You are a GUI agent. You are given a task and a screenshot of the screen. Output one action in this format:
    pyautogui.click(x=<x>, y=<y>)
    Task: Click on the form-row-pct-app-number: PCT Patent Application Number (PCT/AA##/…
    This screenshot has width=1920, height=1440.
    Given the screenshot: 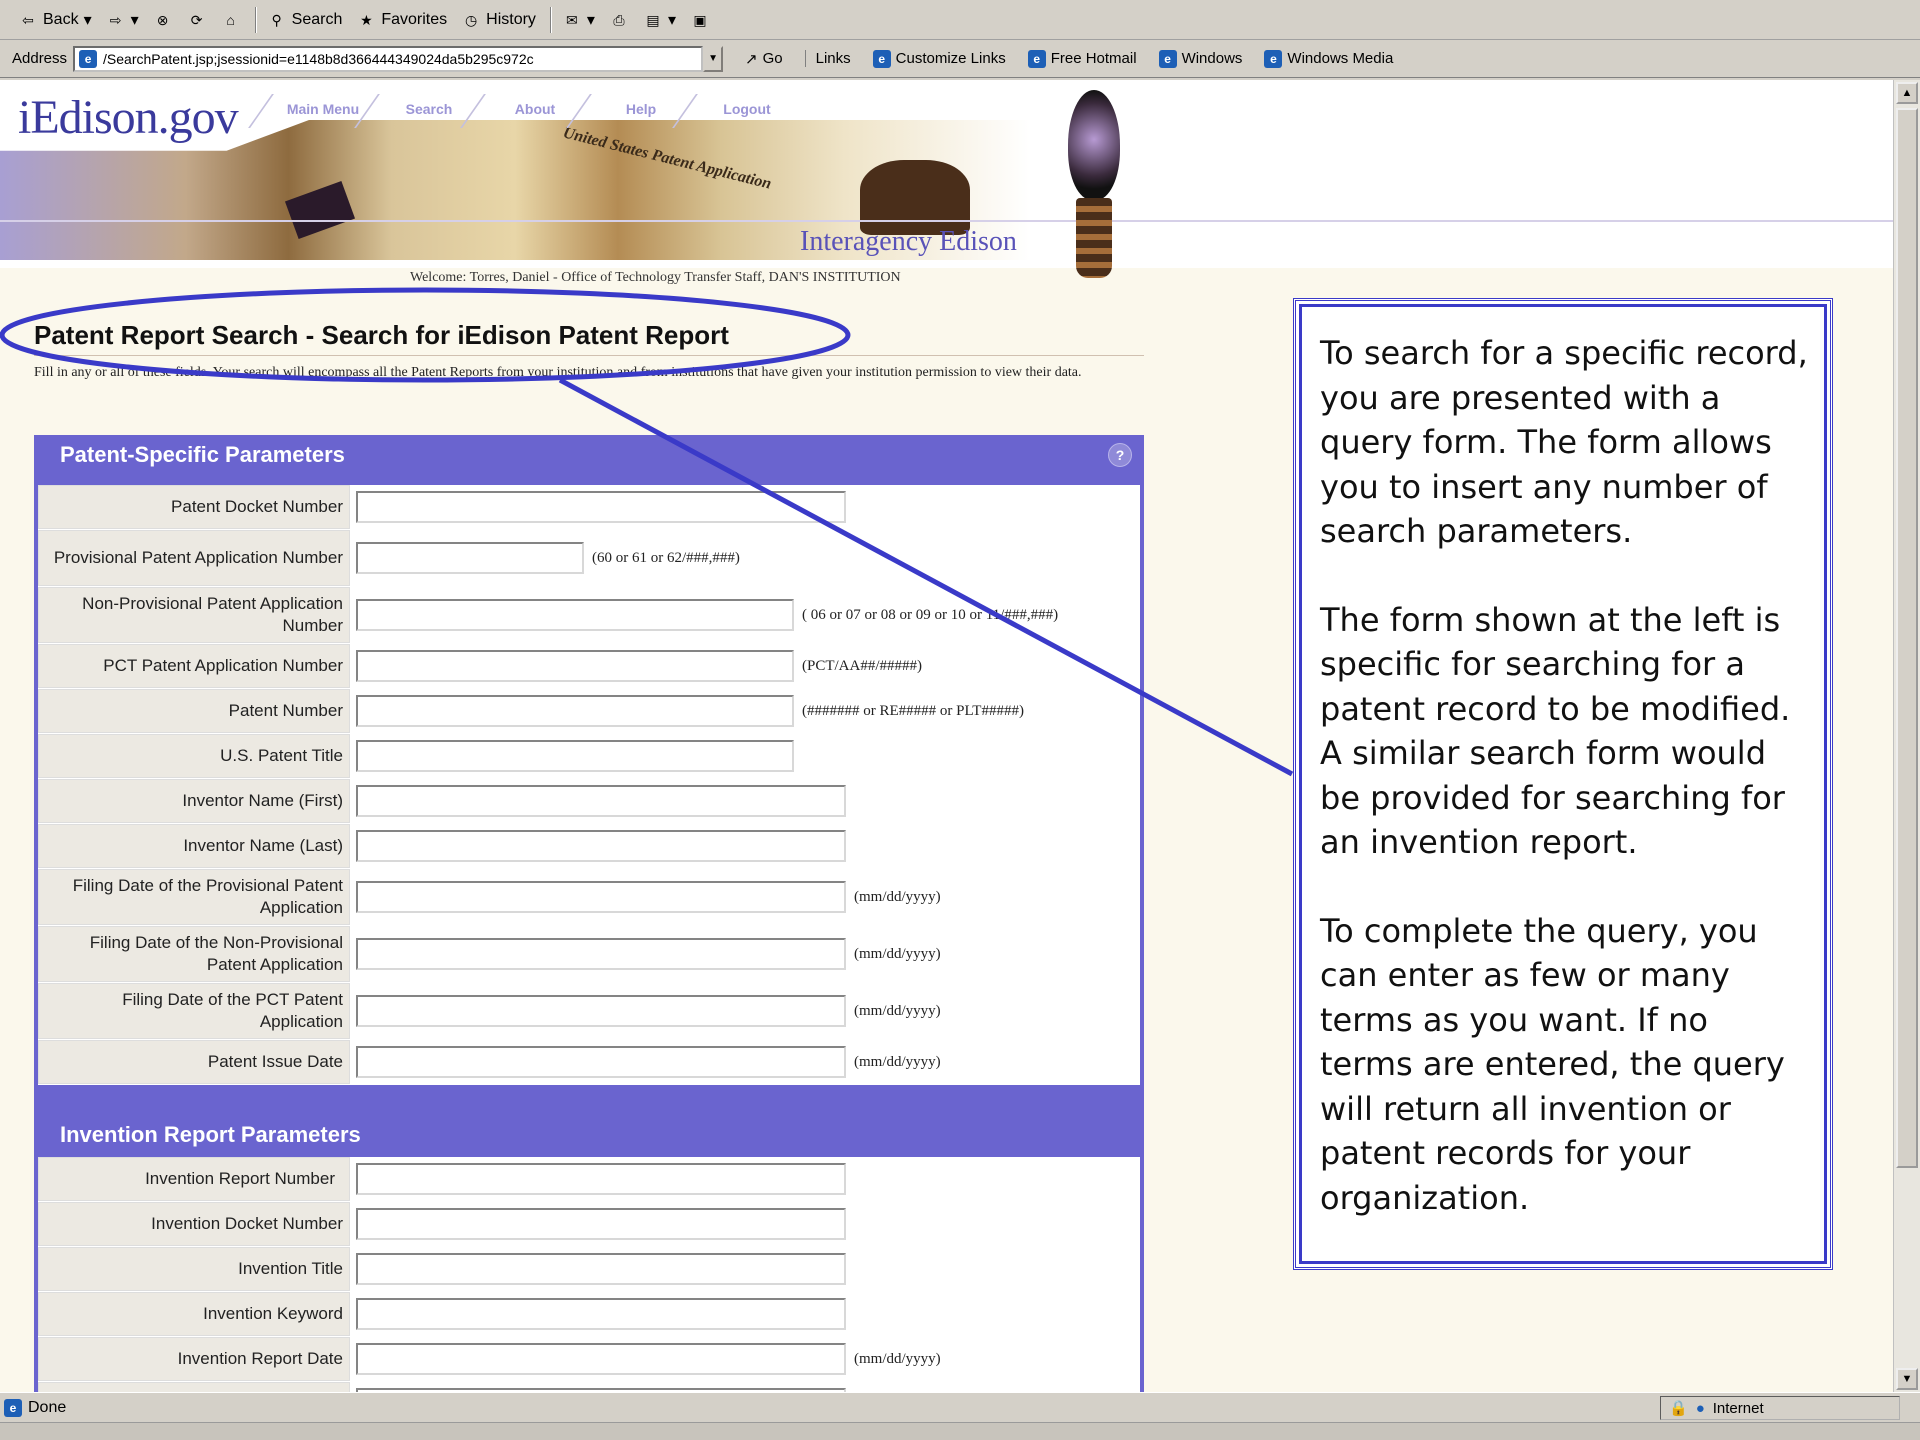 What is the action you would take?
    pyautogui.click(x=589, y=666)
    